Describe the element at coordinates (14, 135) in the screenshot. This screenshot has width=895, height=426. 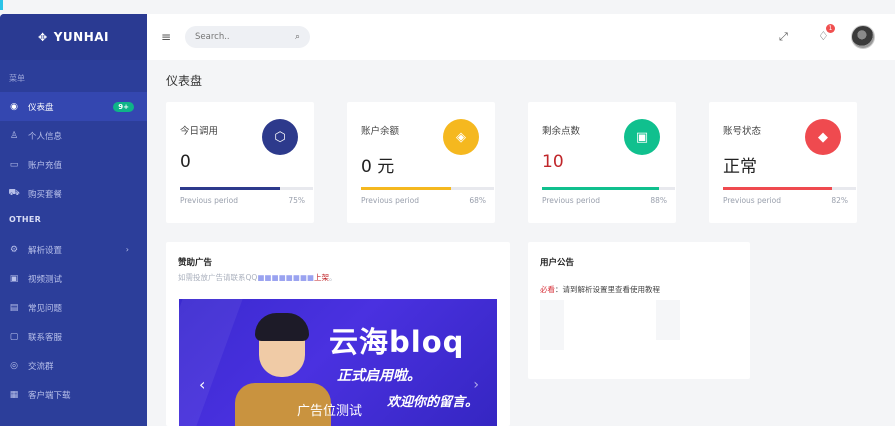
I see `user-icon: ♙` at that location.